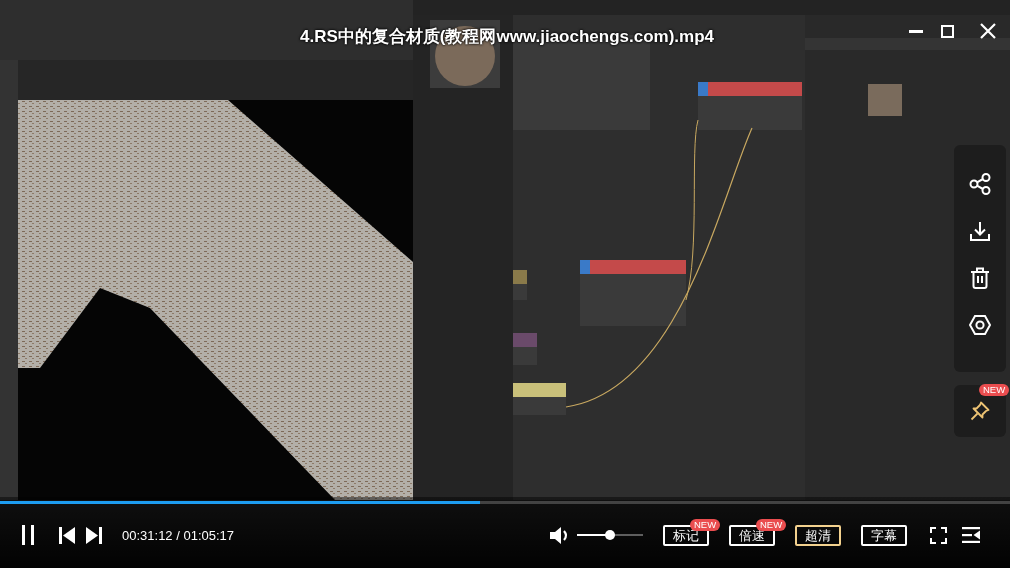 The width and height of the screenshot is (1010, 568). I want to click on playlist-button, so click(971, 535).